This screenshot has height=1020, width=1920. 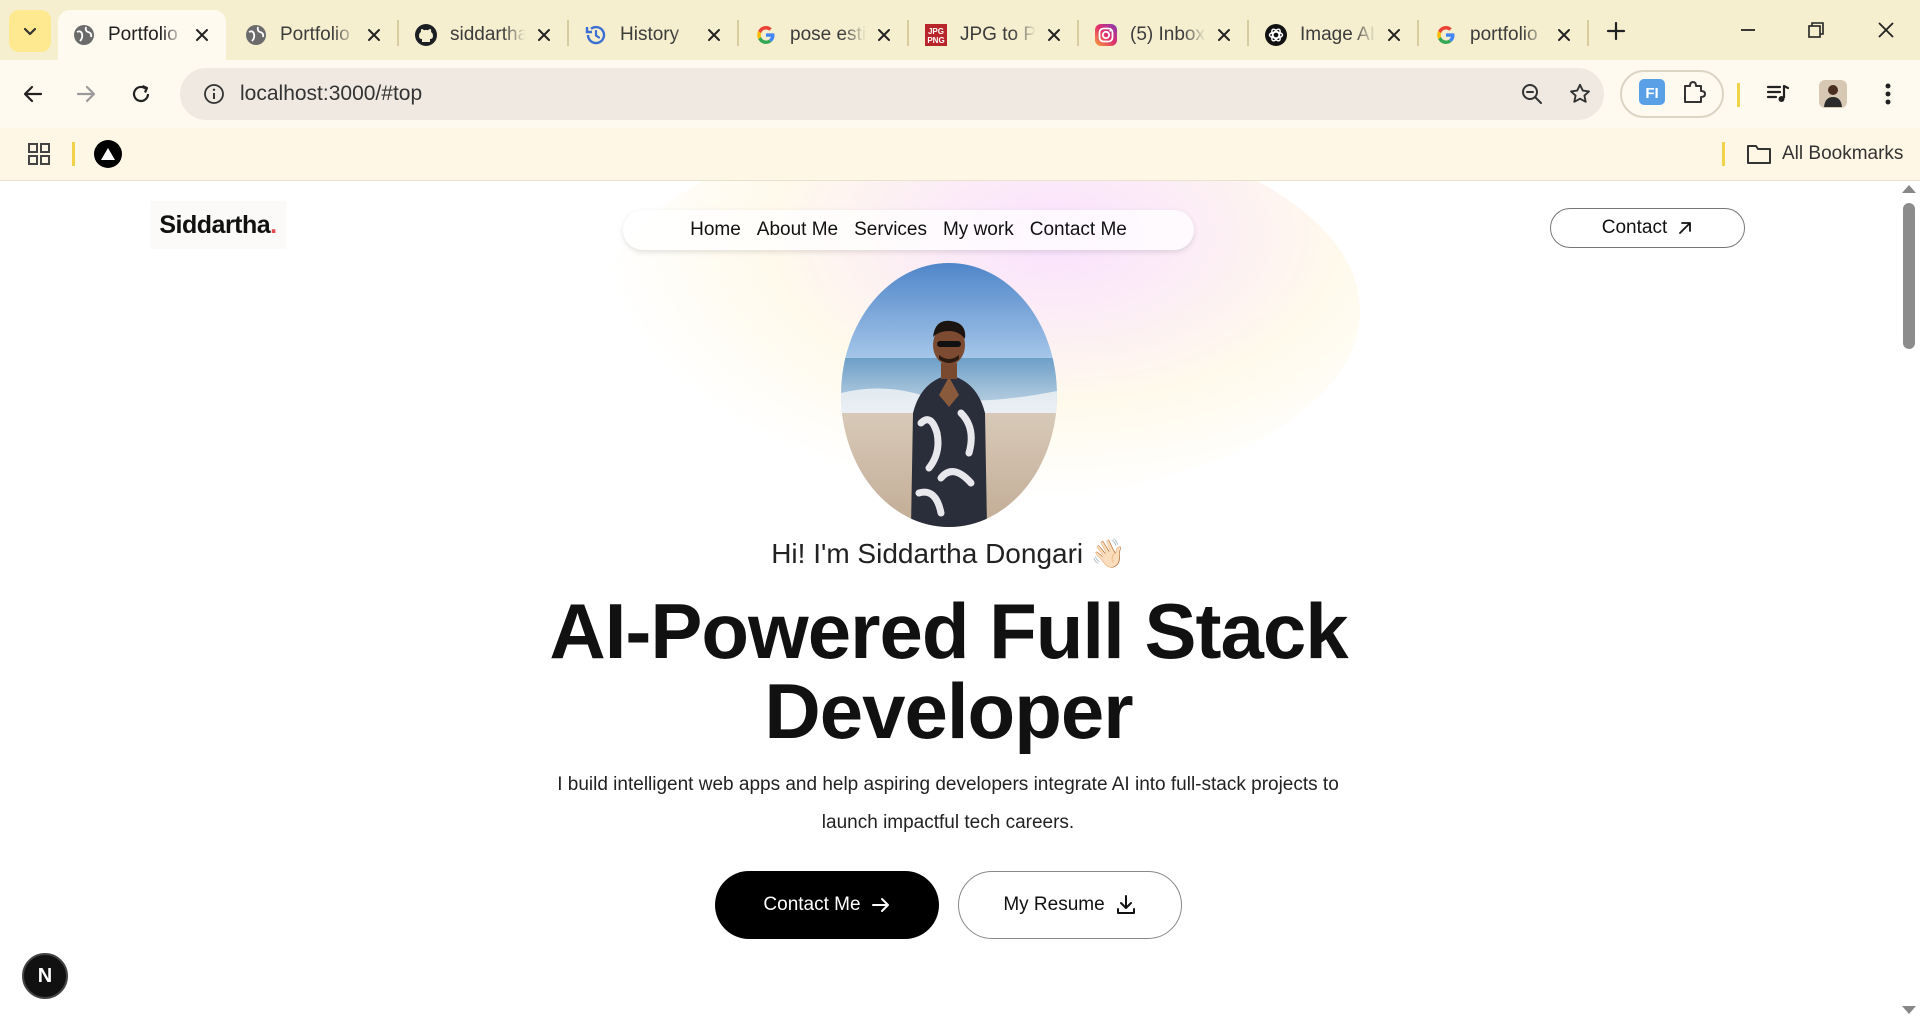 I want to click on tab-title: pose estimation, so click(x=828, y=34).